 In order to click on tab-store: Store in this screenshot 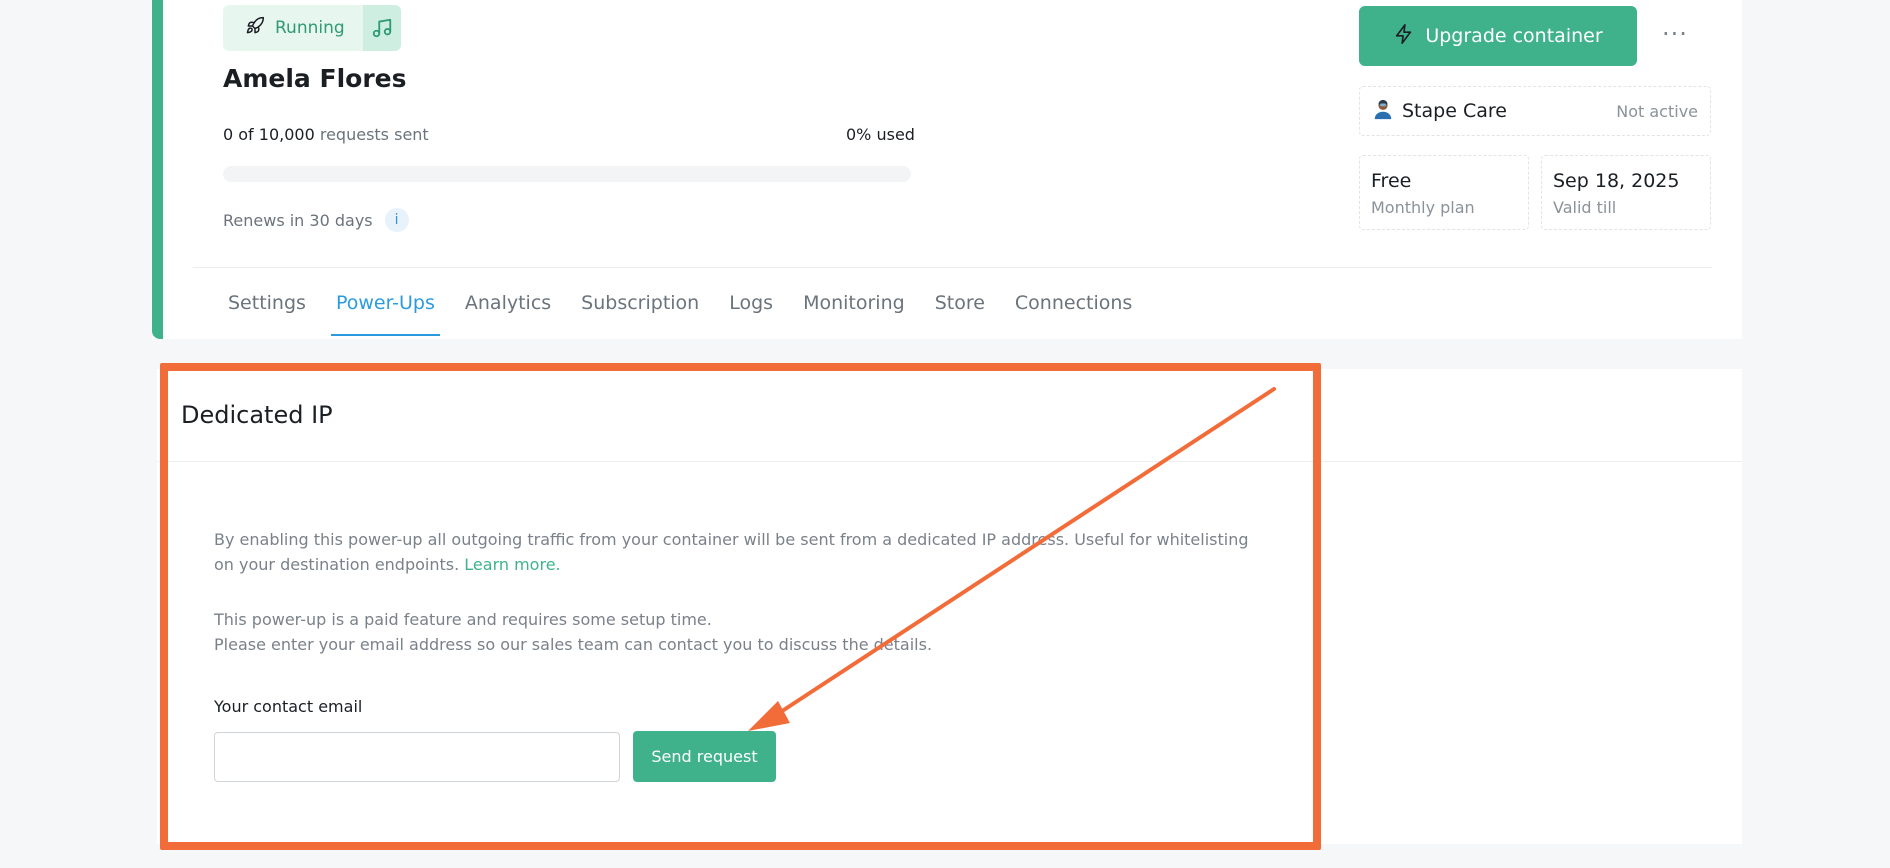, I will do `click(960, 311)`.